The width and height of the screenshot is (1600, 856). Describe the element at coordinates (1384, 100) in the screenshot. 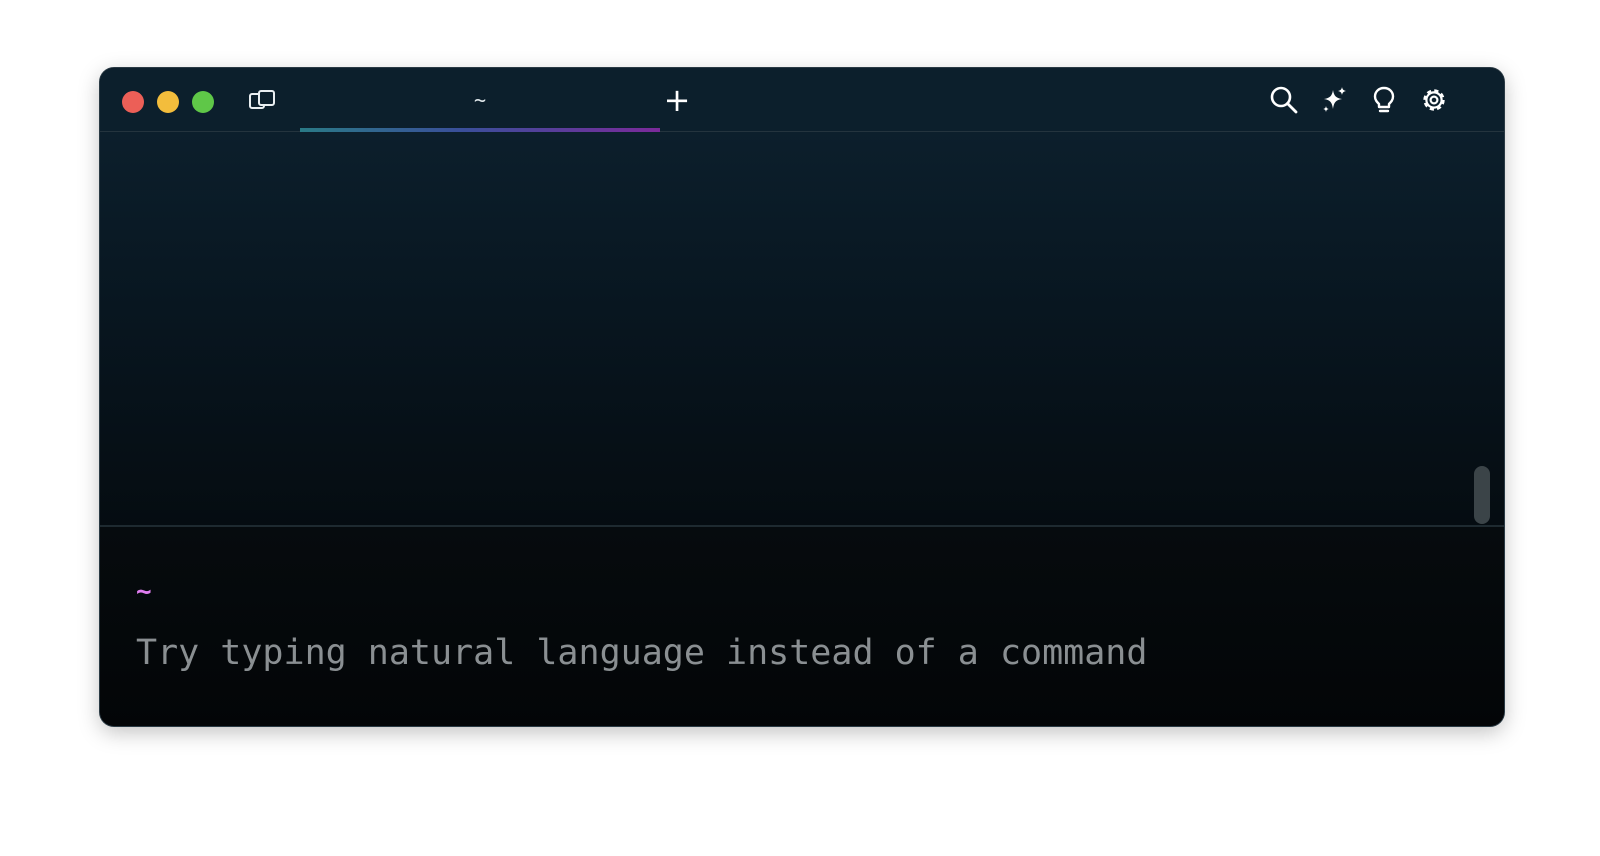

I see `lightbulb-icon` at that location.